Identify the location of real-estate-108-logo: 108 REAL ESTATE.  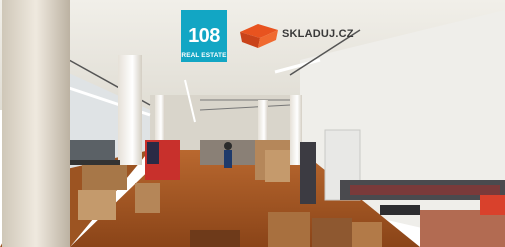
(204, 36).